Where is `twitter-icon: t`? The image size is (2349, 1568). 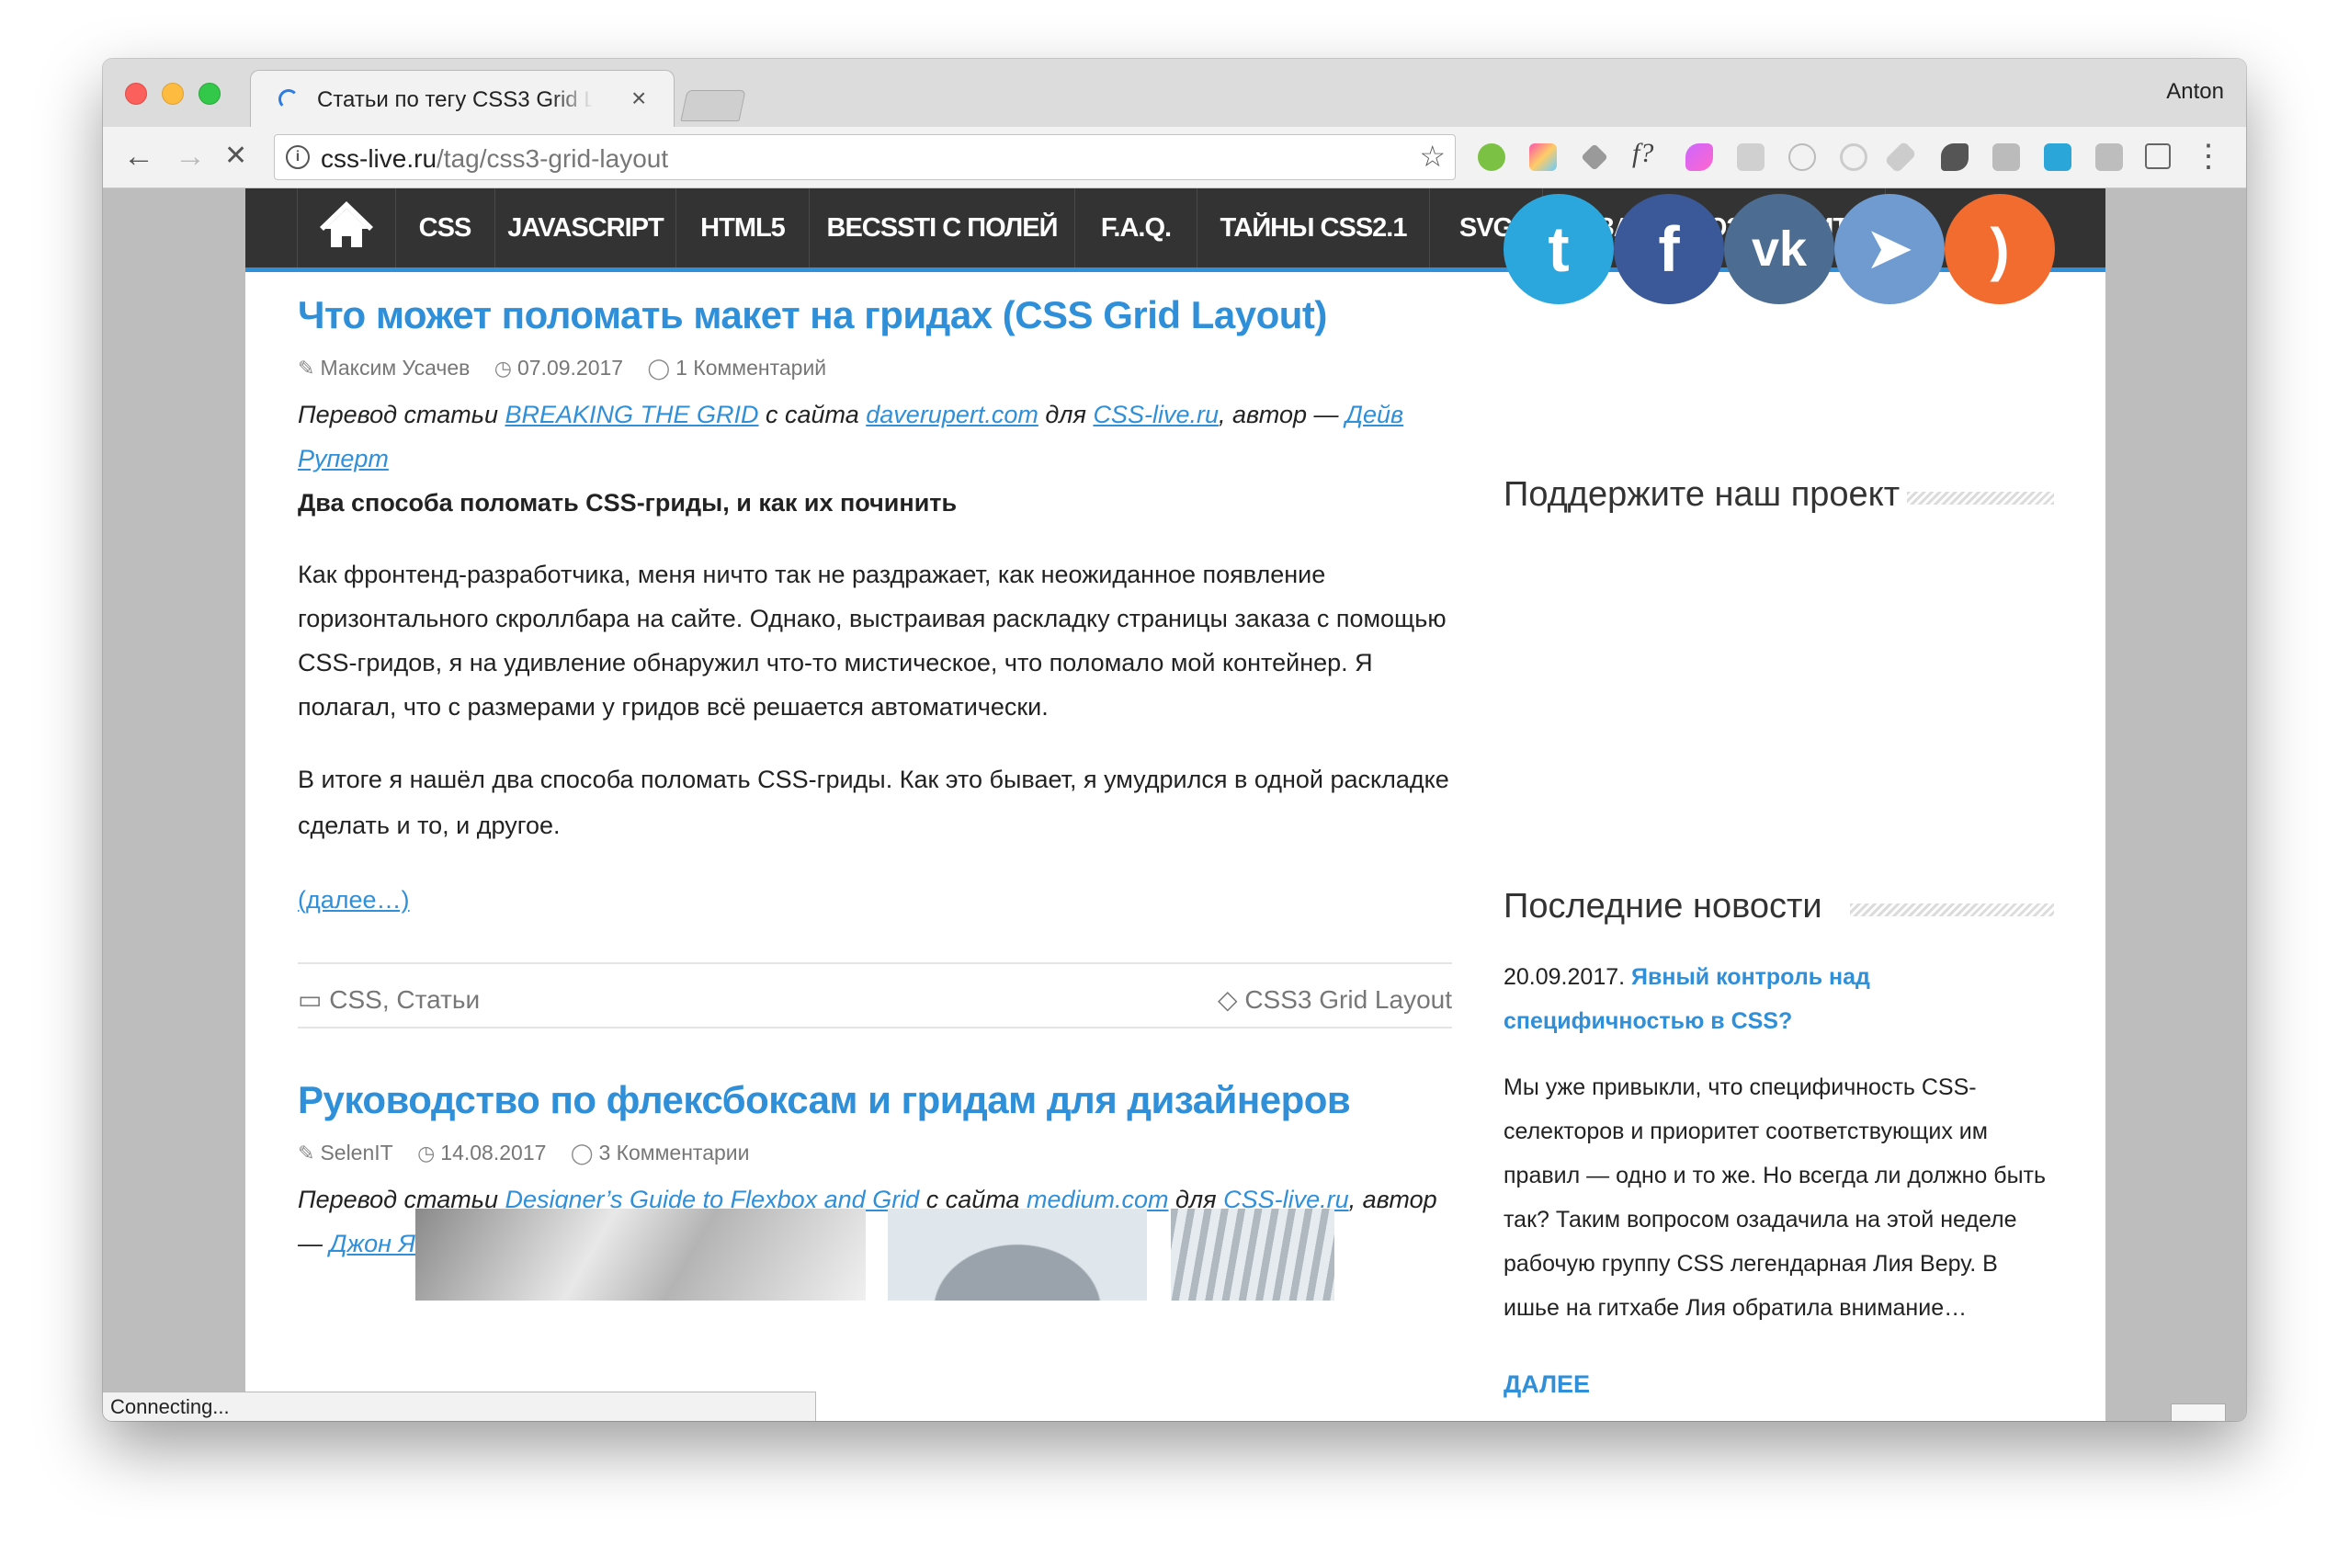
twitter-icon: t is located at coordinates (1559, 249).